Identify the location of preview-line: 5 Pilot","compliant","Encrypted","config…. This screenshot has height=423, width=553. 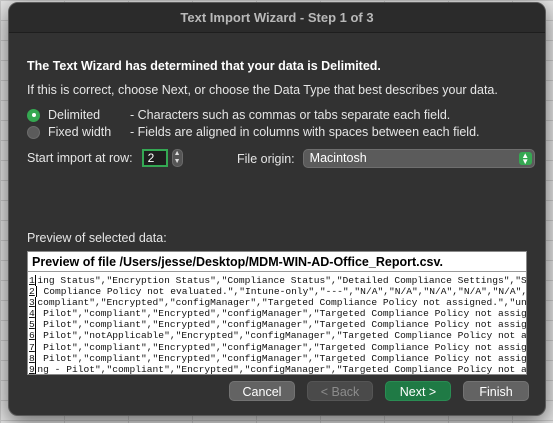
(277, 325).